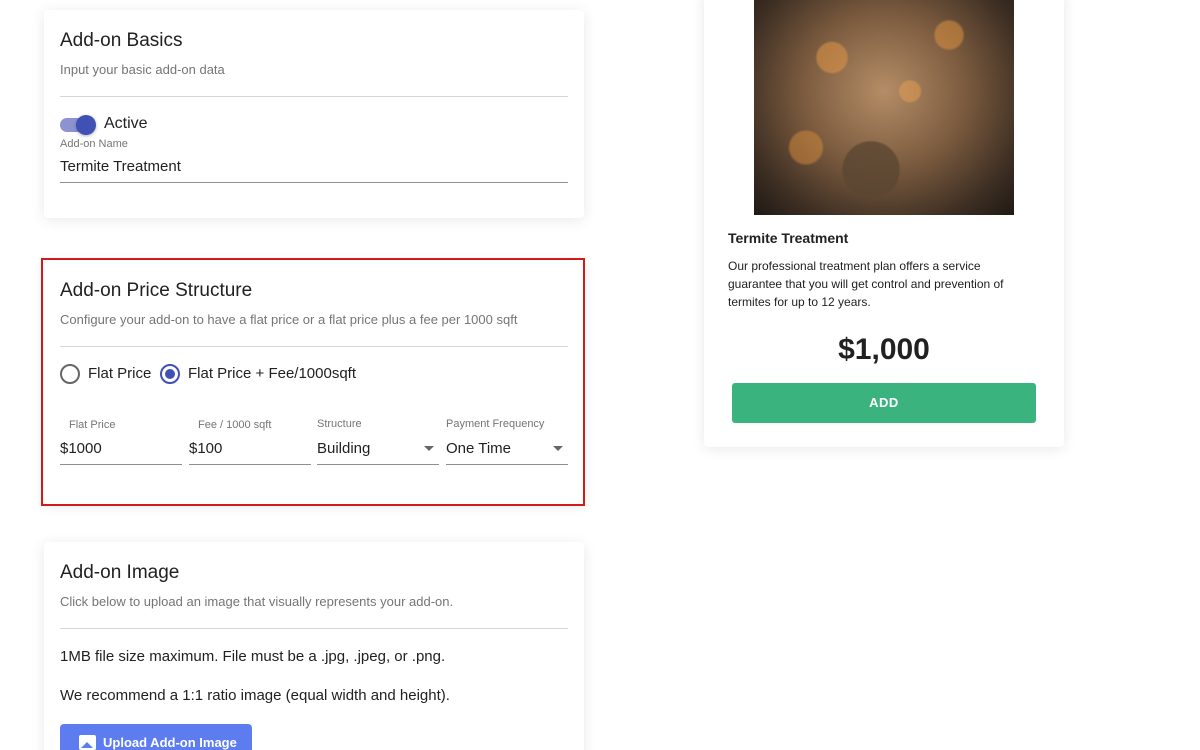 This screenshot has width=1200, height=750. Describe the element at coordinates (81, 448) in the screenshot. I see `flat-price-input: $1000` at that location.